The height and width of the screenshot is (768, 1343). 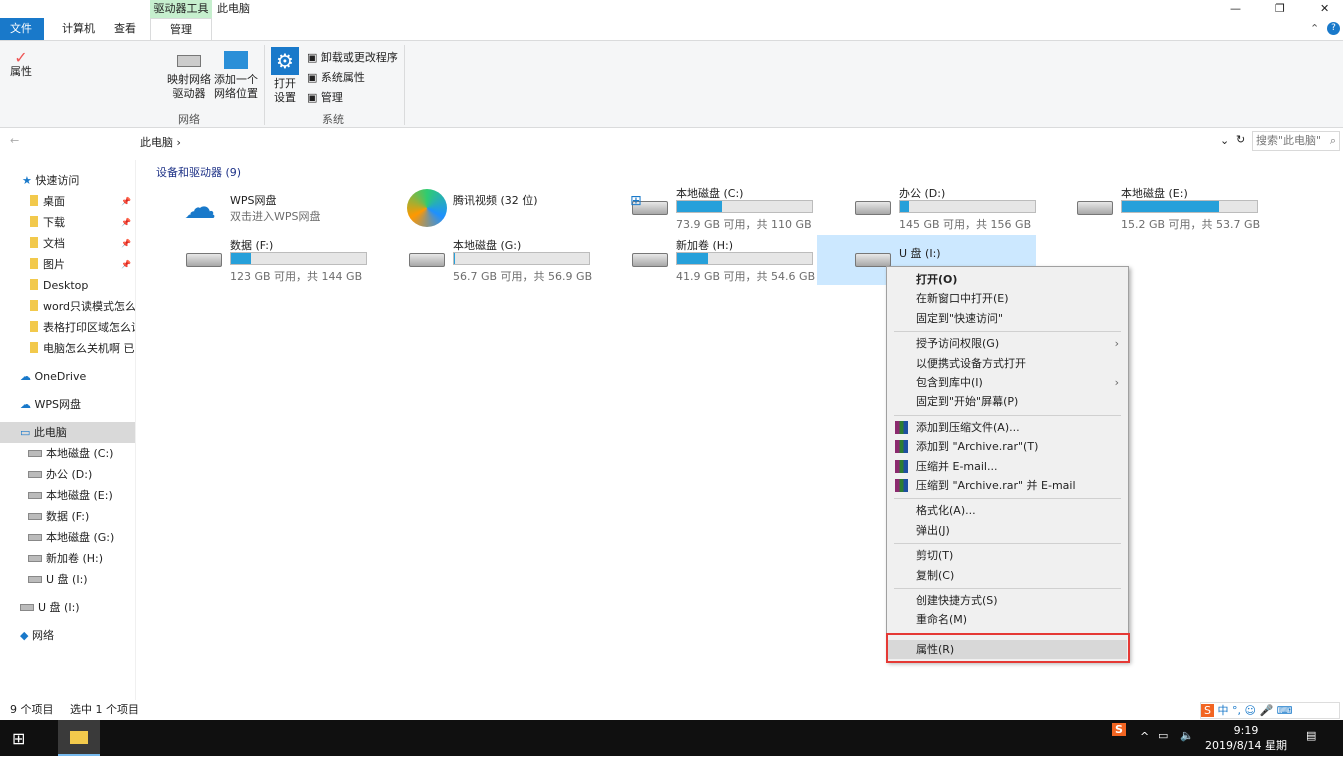 What do you see at coordinates (1154, 193) in the screenshot?
I see `tile-name: 本地磁盘 (E:)` at bounding box center [1154, 193].